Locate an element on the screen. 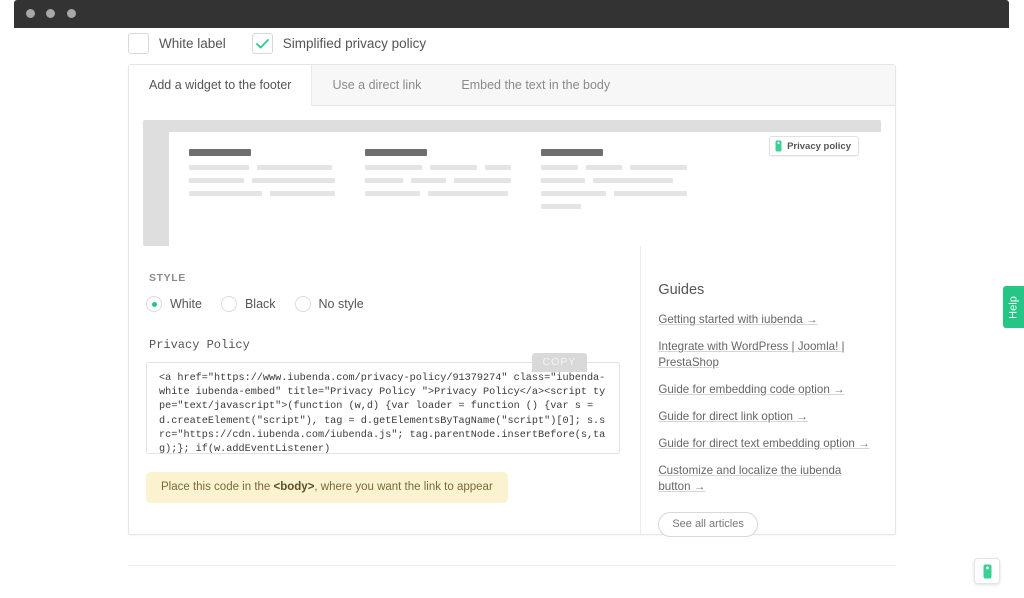 Image resolution: width=1024 pixels, height=598 pixels. style-option-white: White is located at coordinates (174, 304).